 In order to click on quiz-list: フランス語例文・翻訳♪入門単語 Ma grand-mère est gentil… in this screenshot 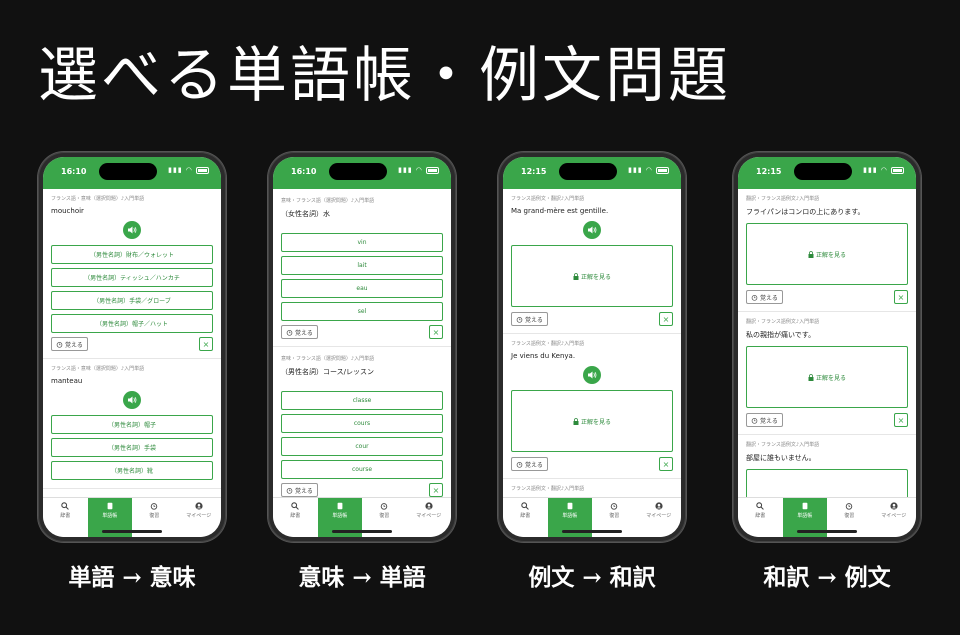, I will do `click(592, 343)`.